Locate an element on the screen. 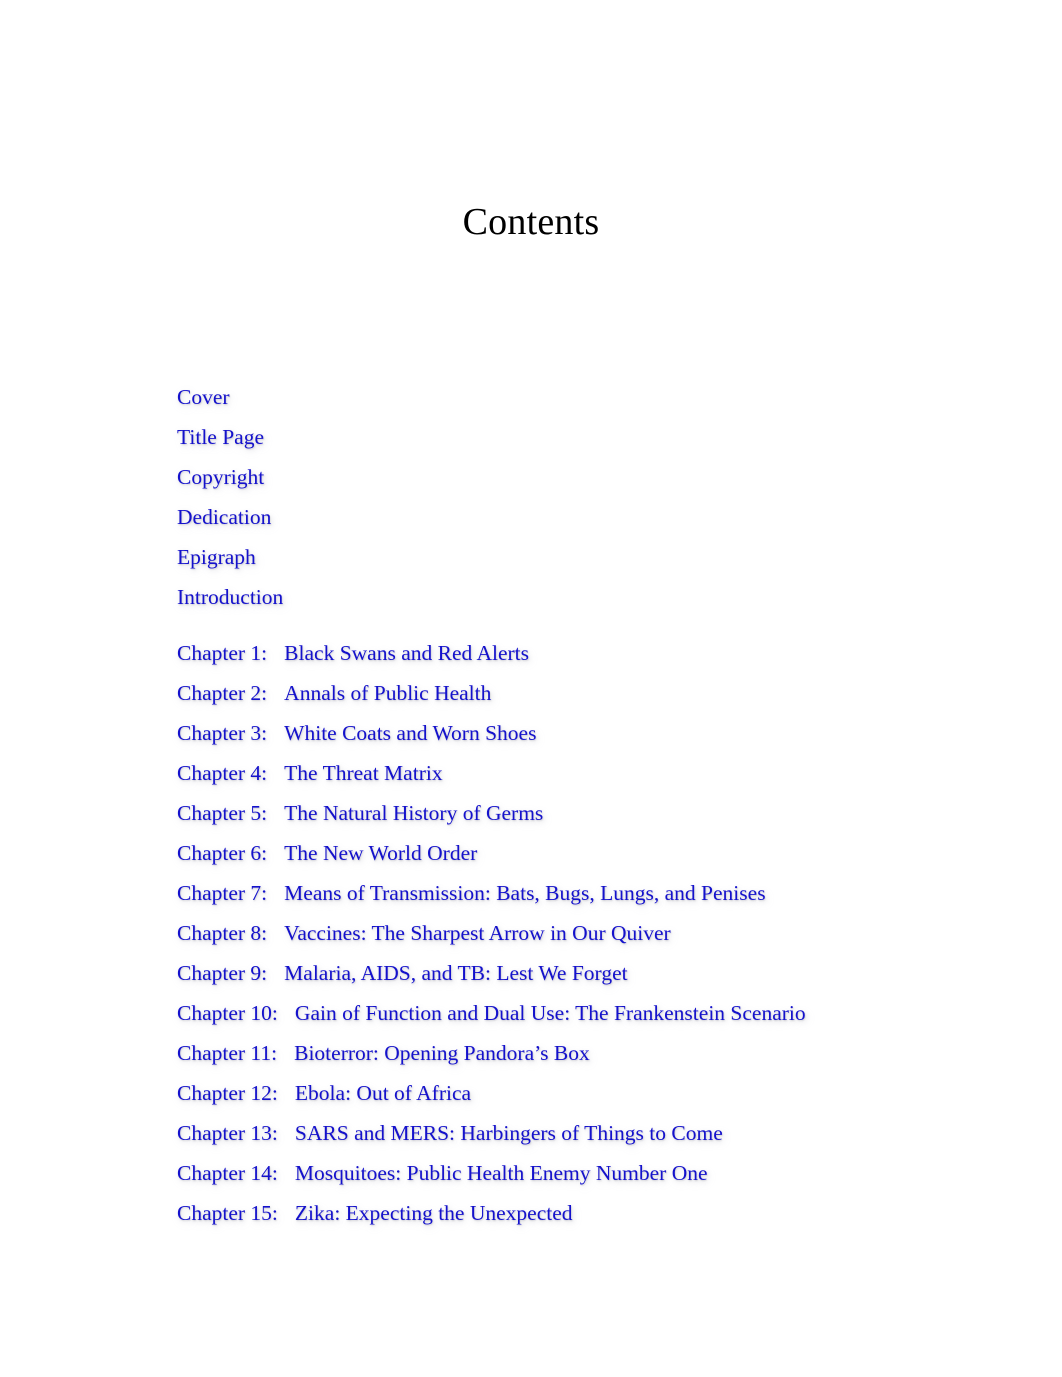  toc-chapter-link: Chapter 4: The Threat Matrix is located at coordinates (577, 773).